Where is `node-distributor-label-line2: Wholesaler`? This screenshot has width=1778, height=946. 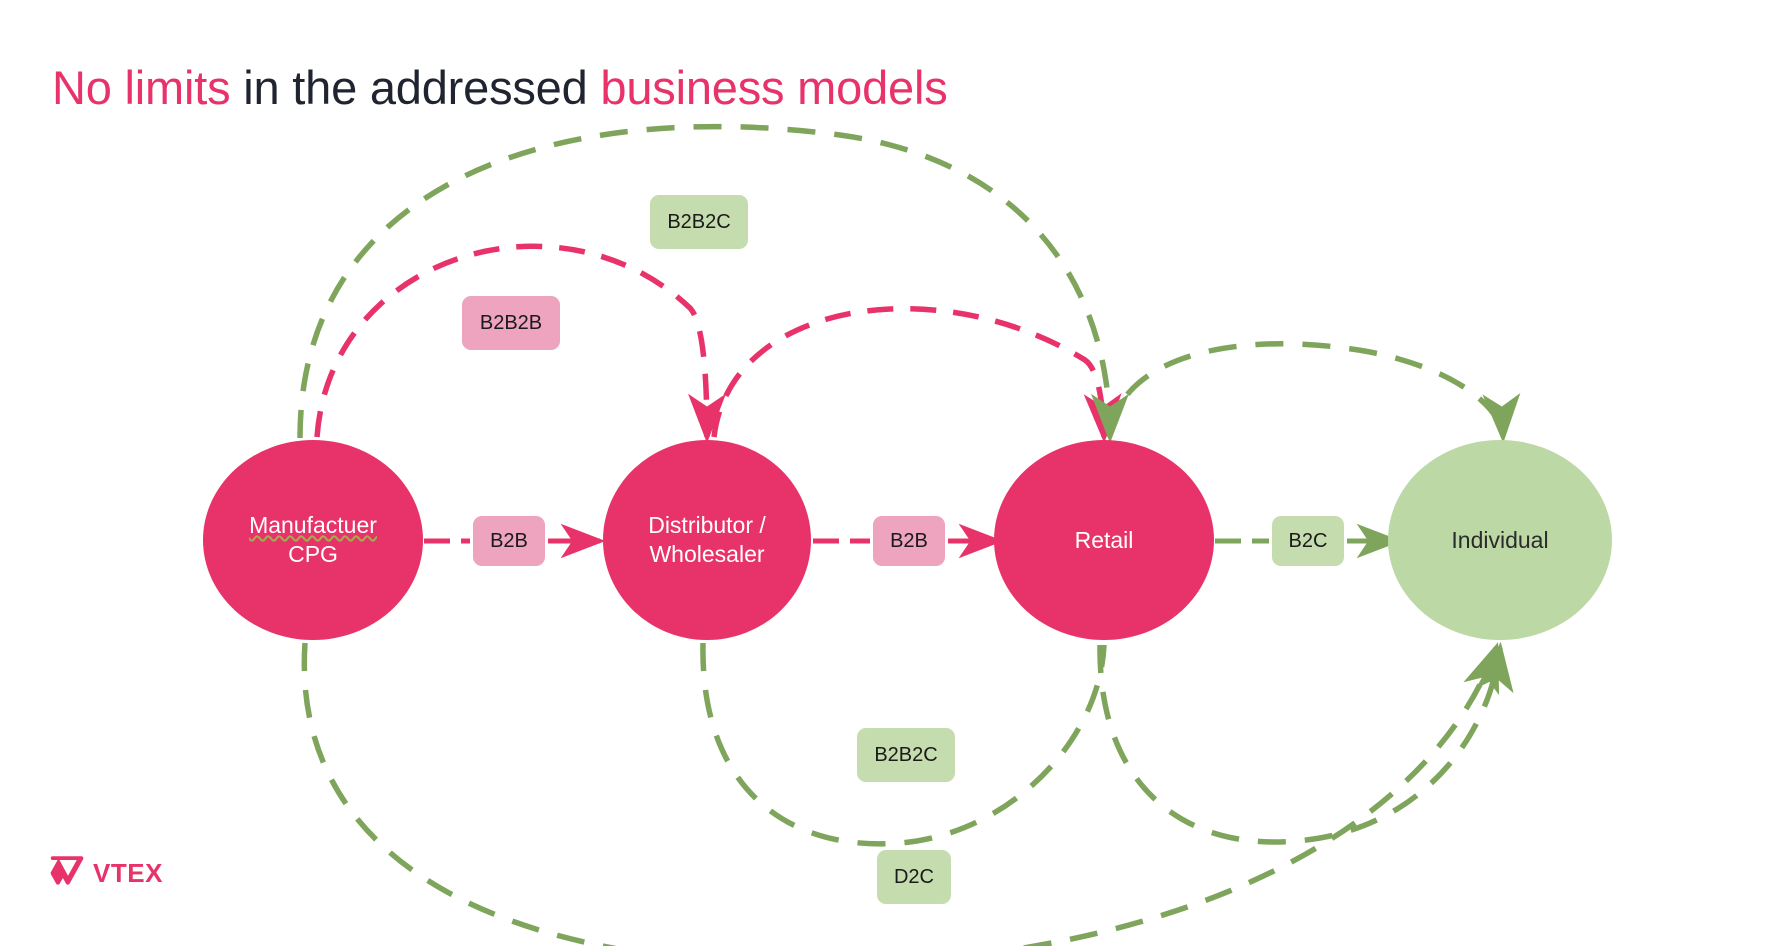 node-distributor-label-line2: Wholesaler is located at coordinates (707, 554).